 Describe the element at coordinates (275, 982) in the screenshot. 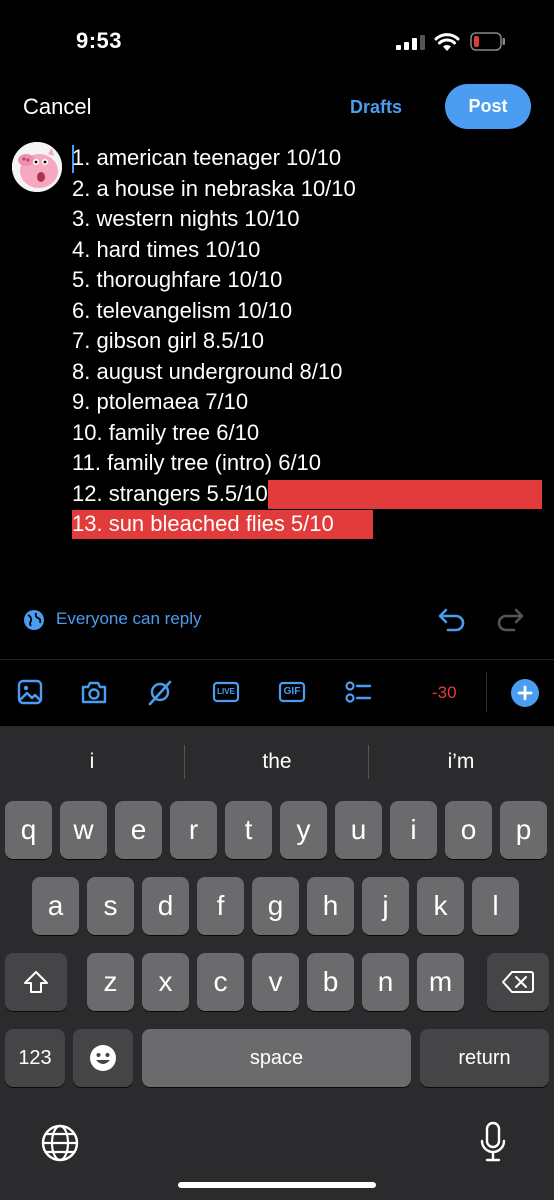

I see `key-v: v` at that location.